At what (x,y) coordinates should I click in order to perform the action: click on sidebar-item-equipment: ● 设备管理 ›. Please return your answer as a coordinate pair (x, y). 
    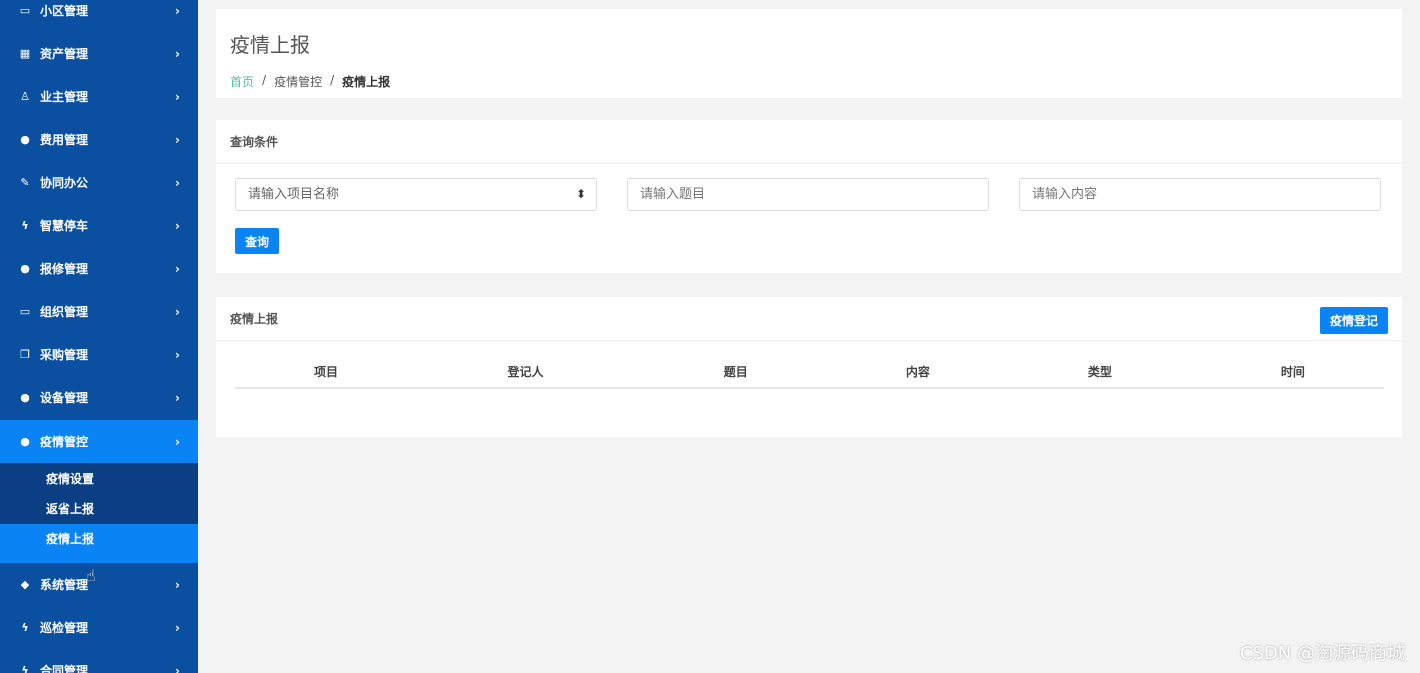
    Looking at the image, I should click on (99, 397).